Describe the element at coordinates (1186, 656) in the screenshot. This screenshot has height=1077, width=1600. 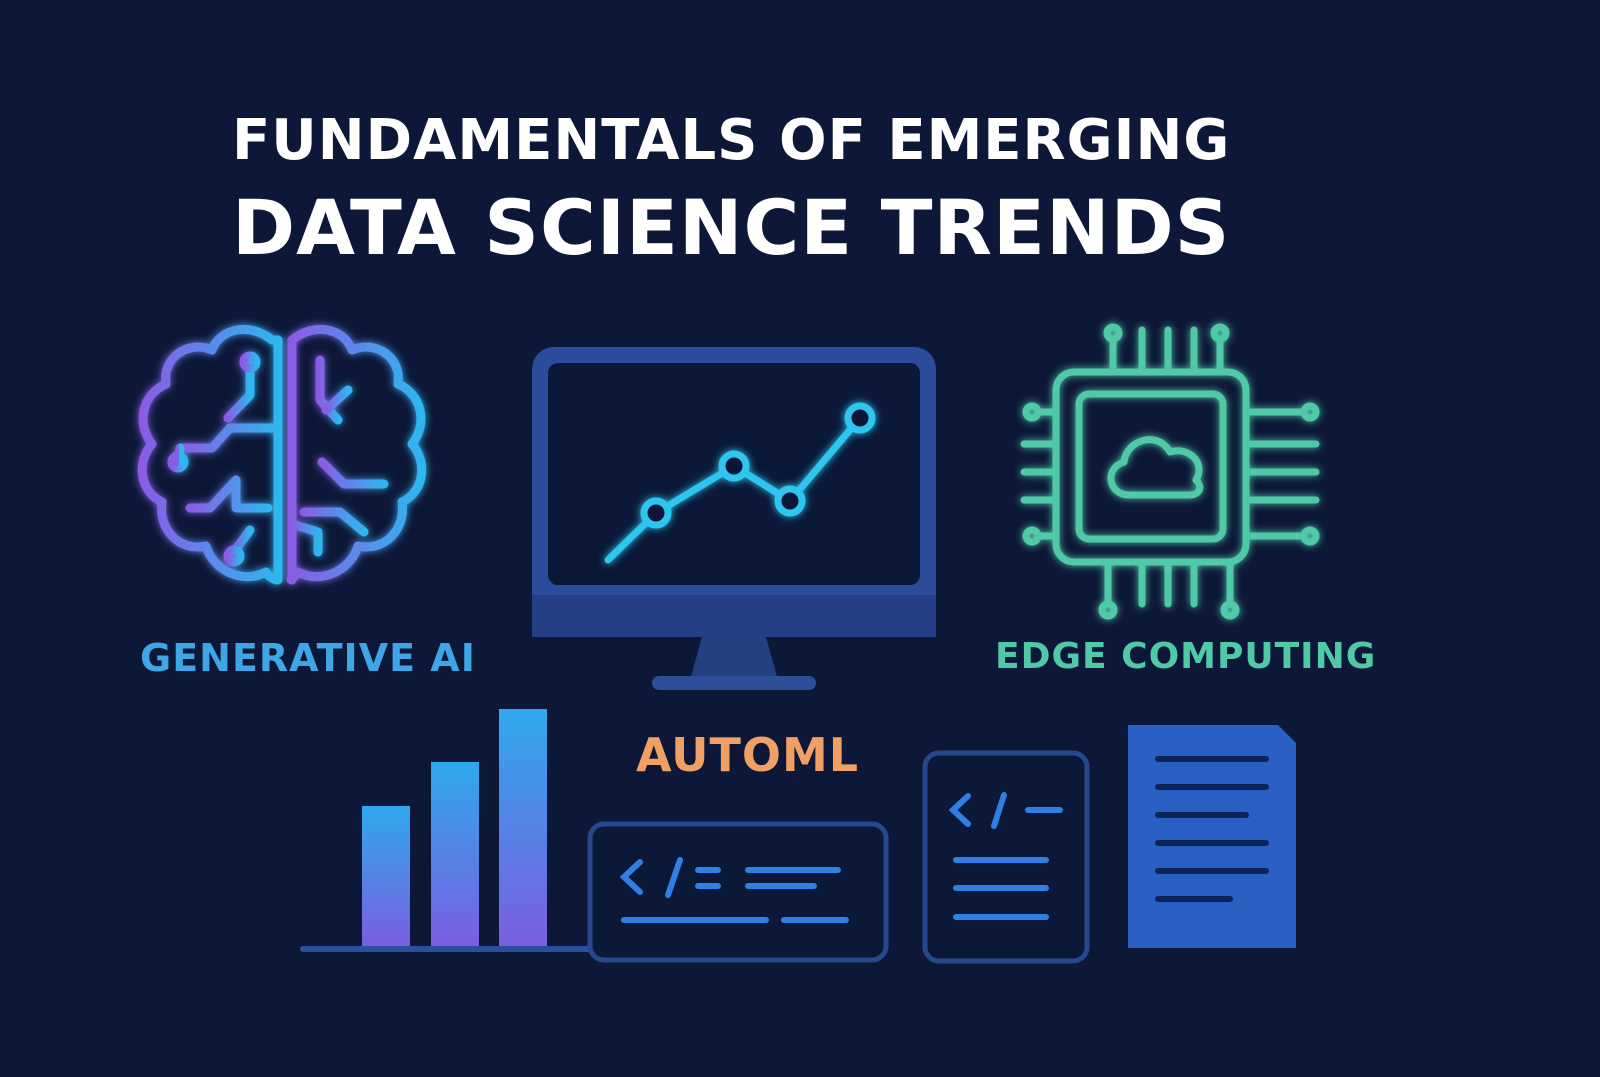
I see `edge-computing-label: EDGE COMPUTING` at that location.